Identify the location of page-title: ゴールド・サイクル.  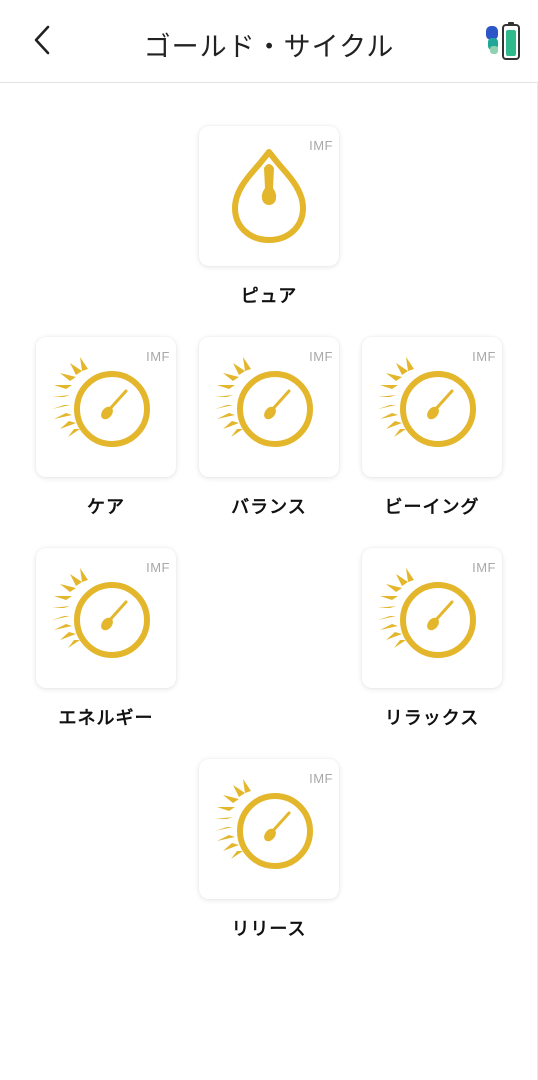
(269, 47).